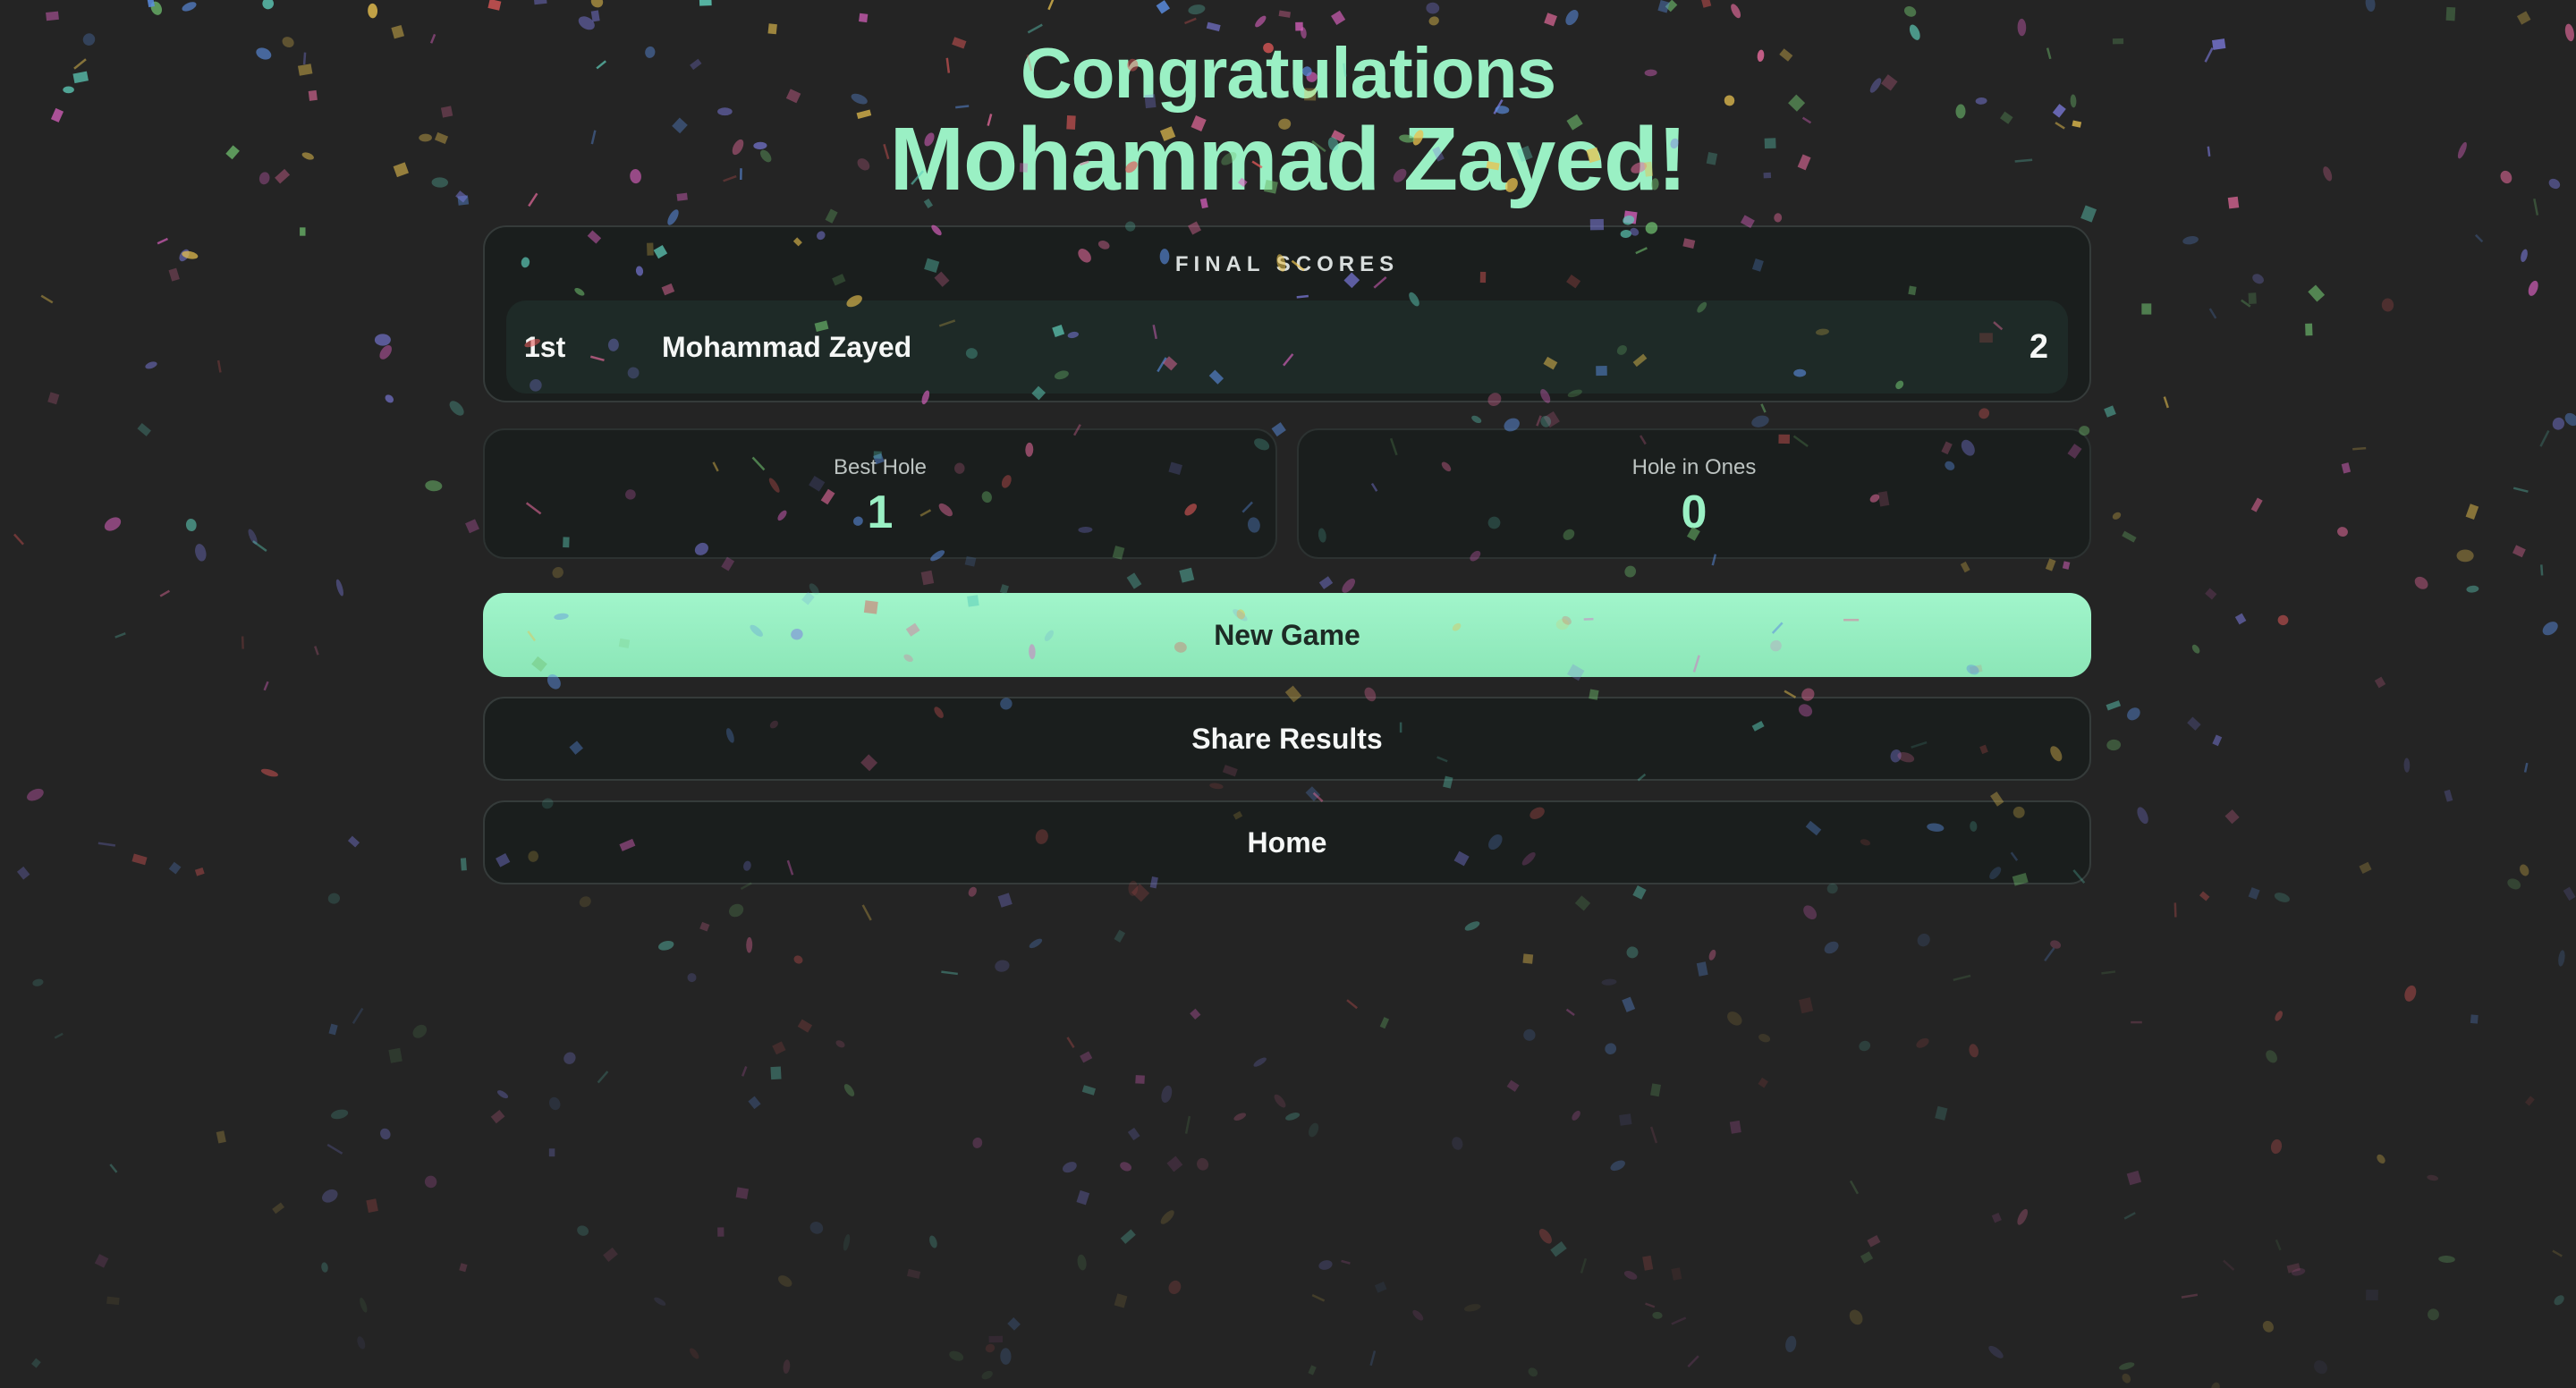  Describe the element at coordinates (1694, 467) in the screenshot. I see `hole-in-ones-label: Hole in Ones` at that location.